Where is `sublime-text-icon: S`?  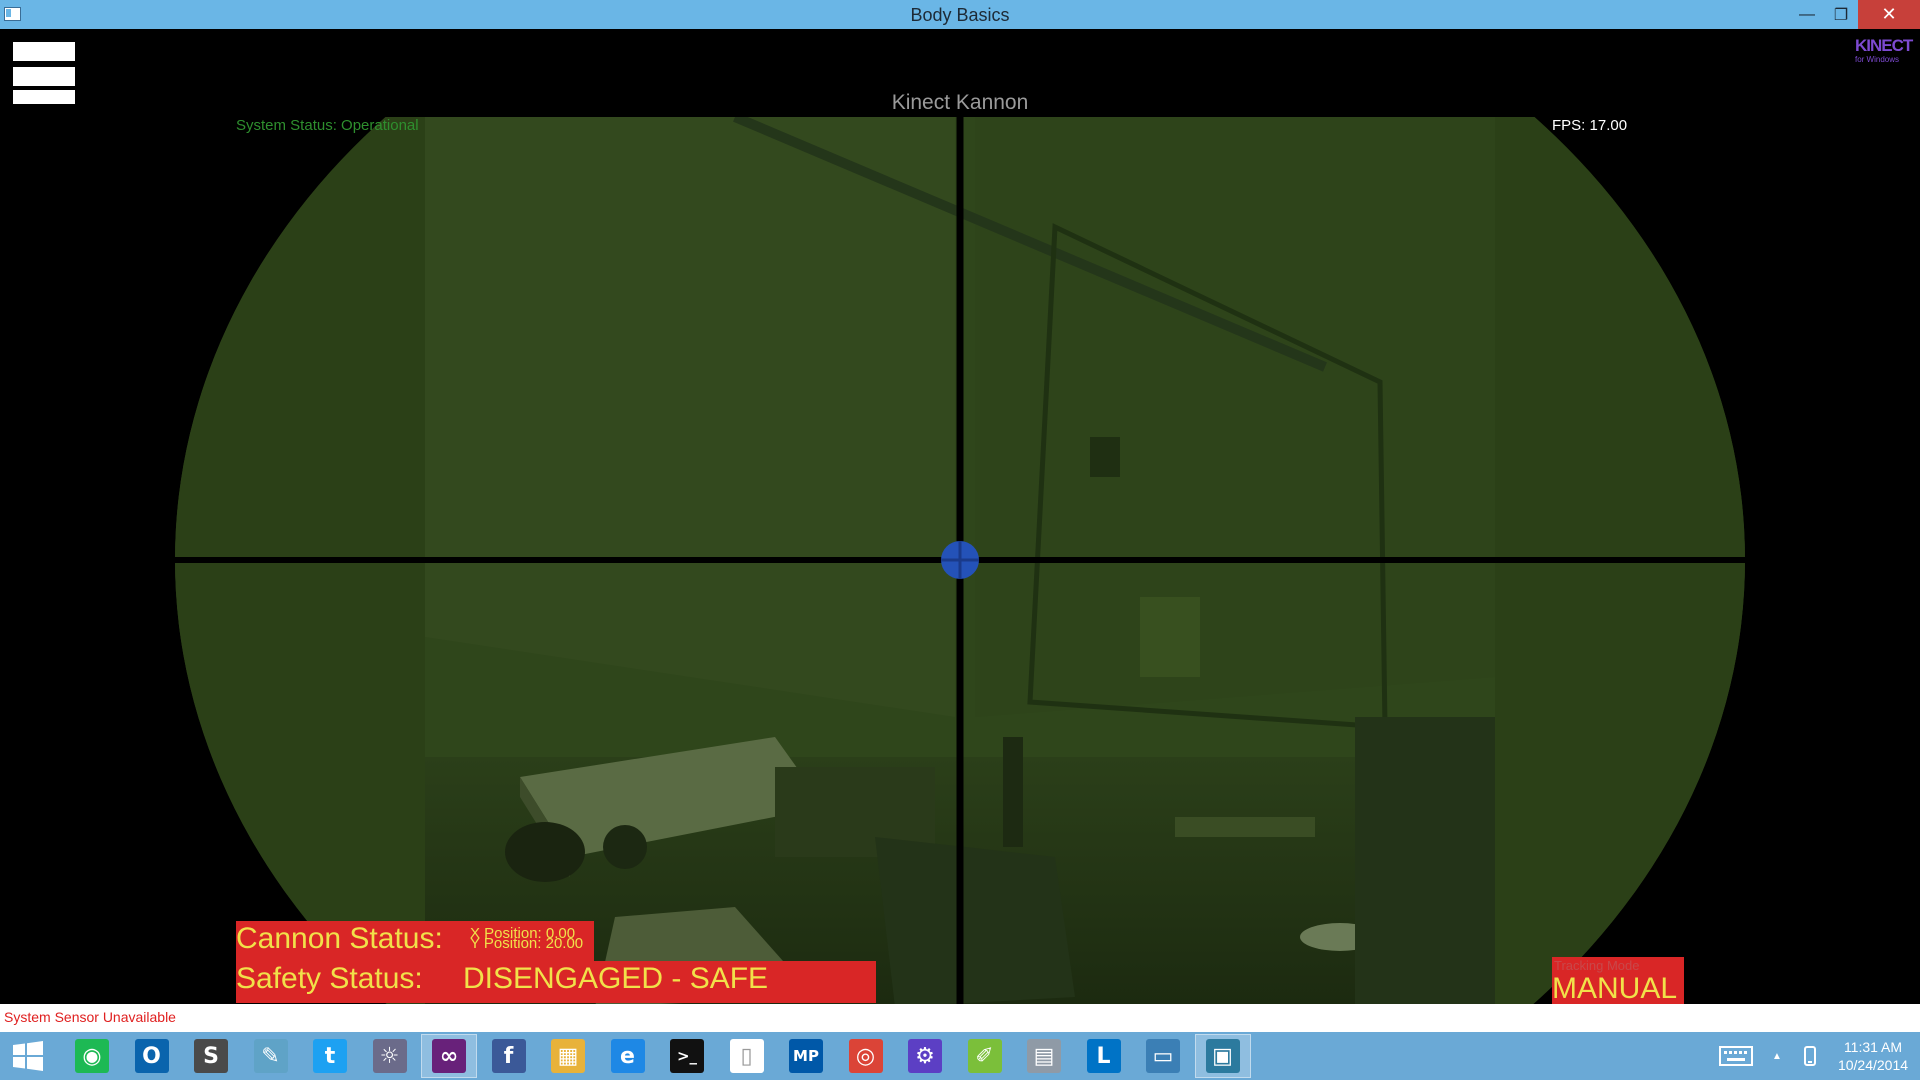 sublime-text-icon: S is located at coordinates (211, 1056).